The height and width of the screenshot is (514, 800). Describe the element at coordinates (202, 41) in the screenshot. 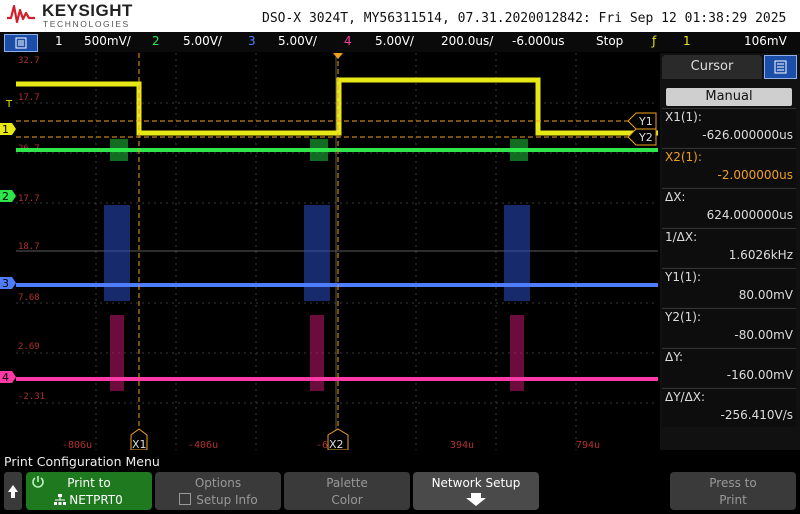

I see `ch2-scale: 5.00V/` at that location.